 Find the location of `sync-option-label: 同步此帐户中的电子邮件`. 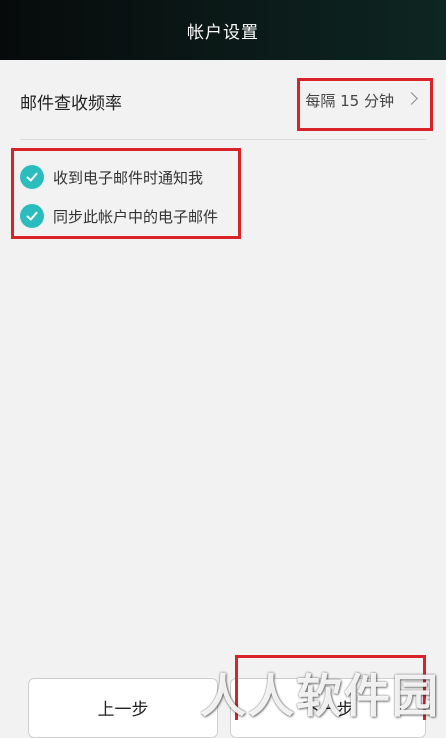

sync-option-label: 同步此帐户中的电子邮件 is located at coordinates (136, 216).